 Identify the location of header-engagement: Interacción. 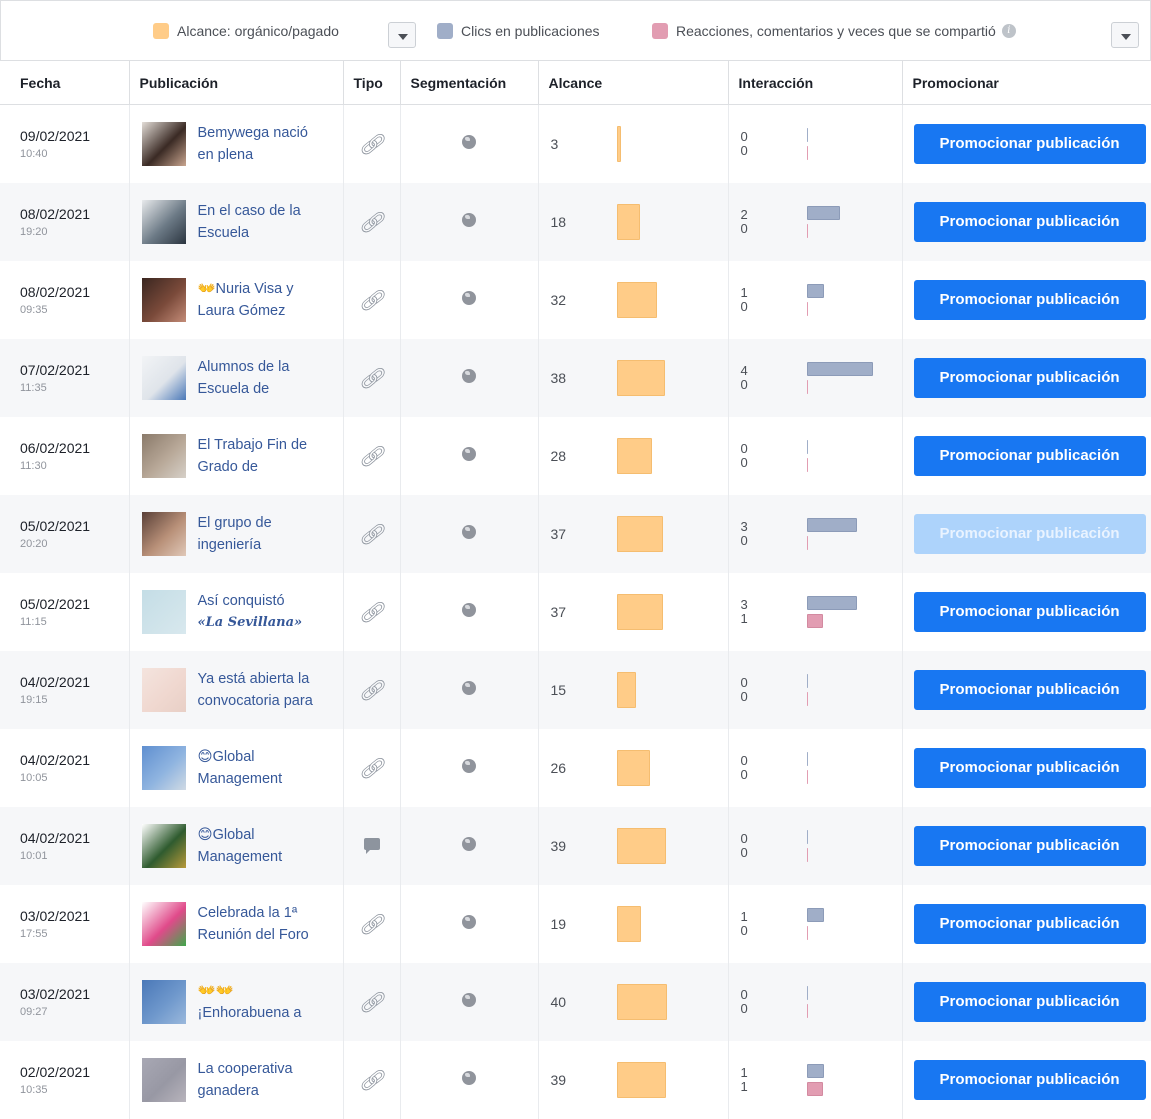
(815, 82).